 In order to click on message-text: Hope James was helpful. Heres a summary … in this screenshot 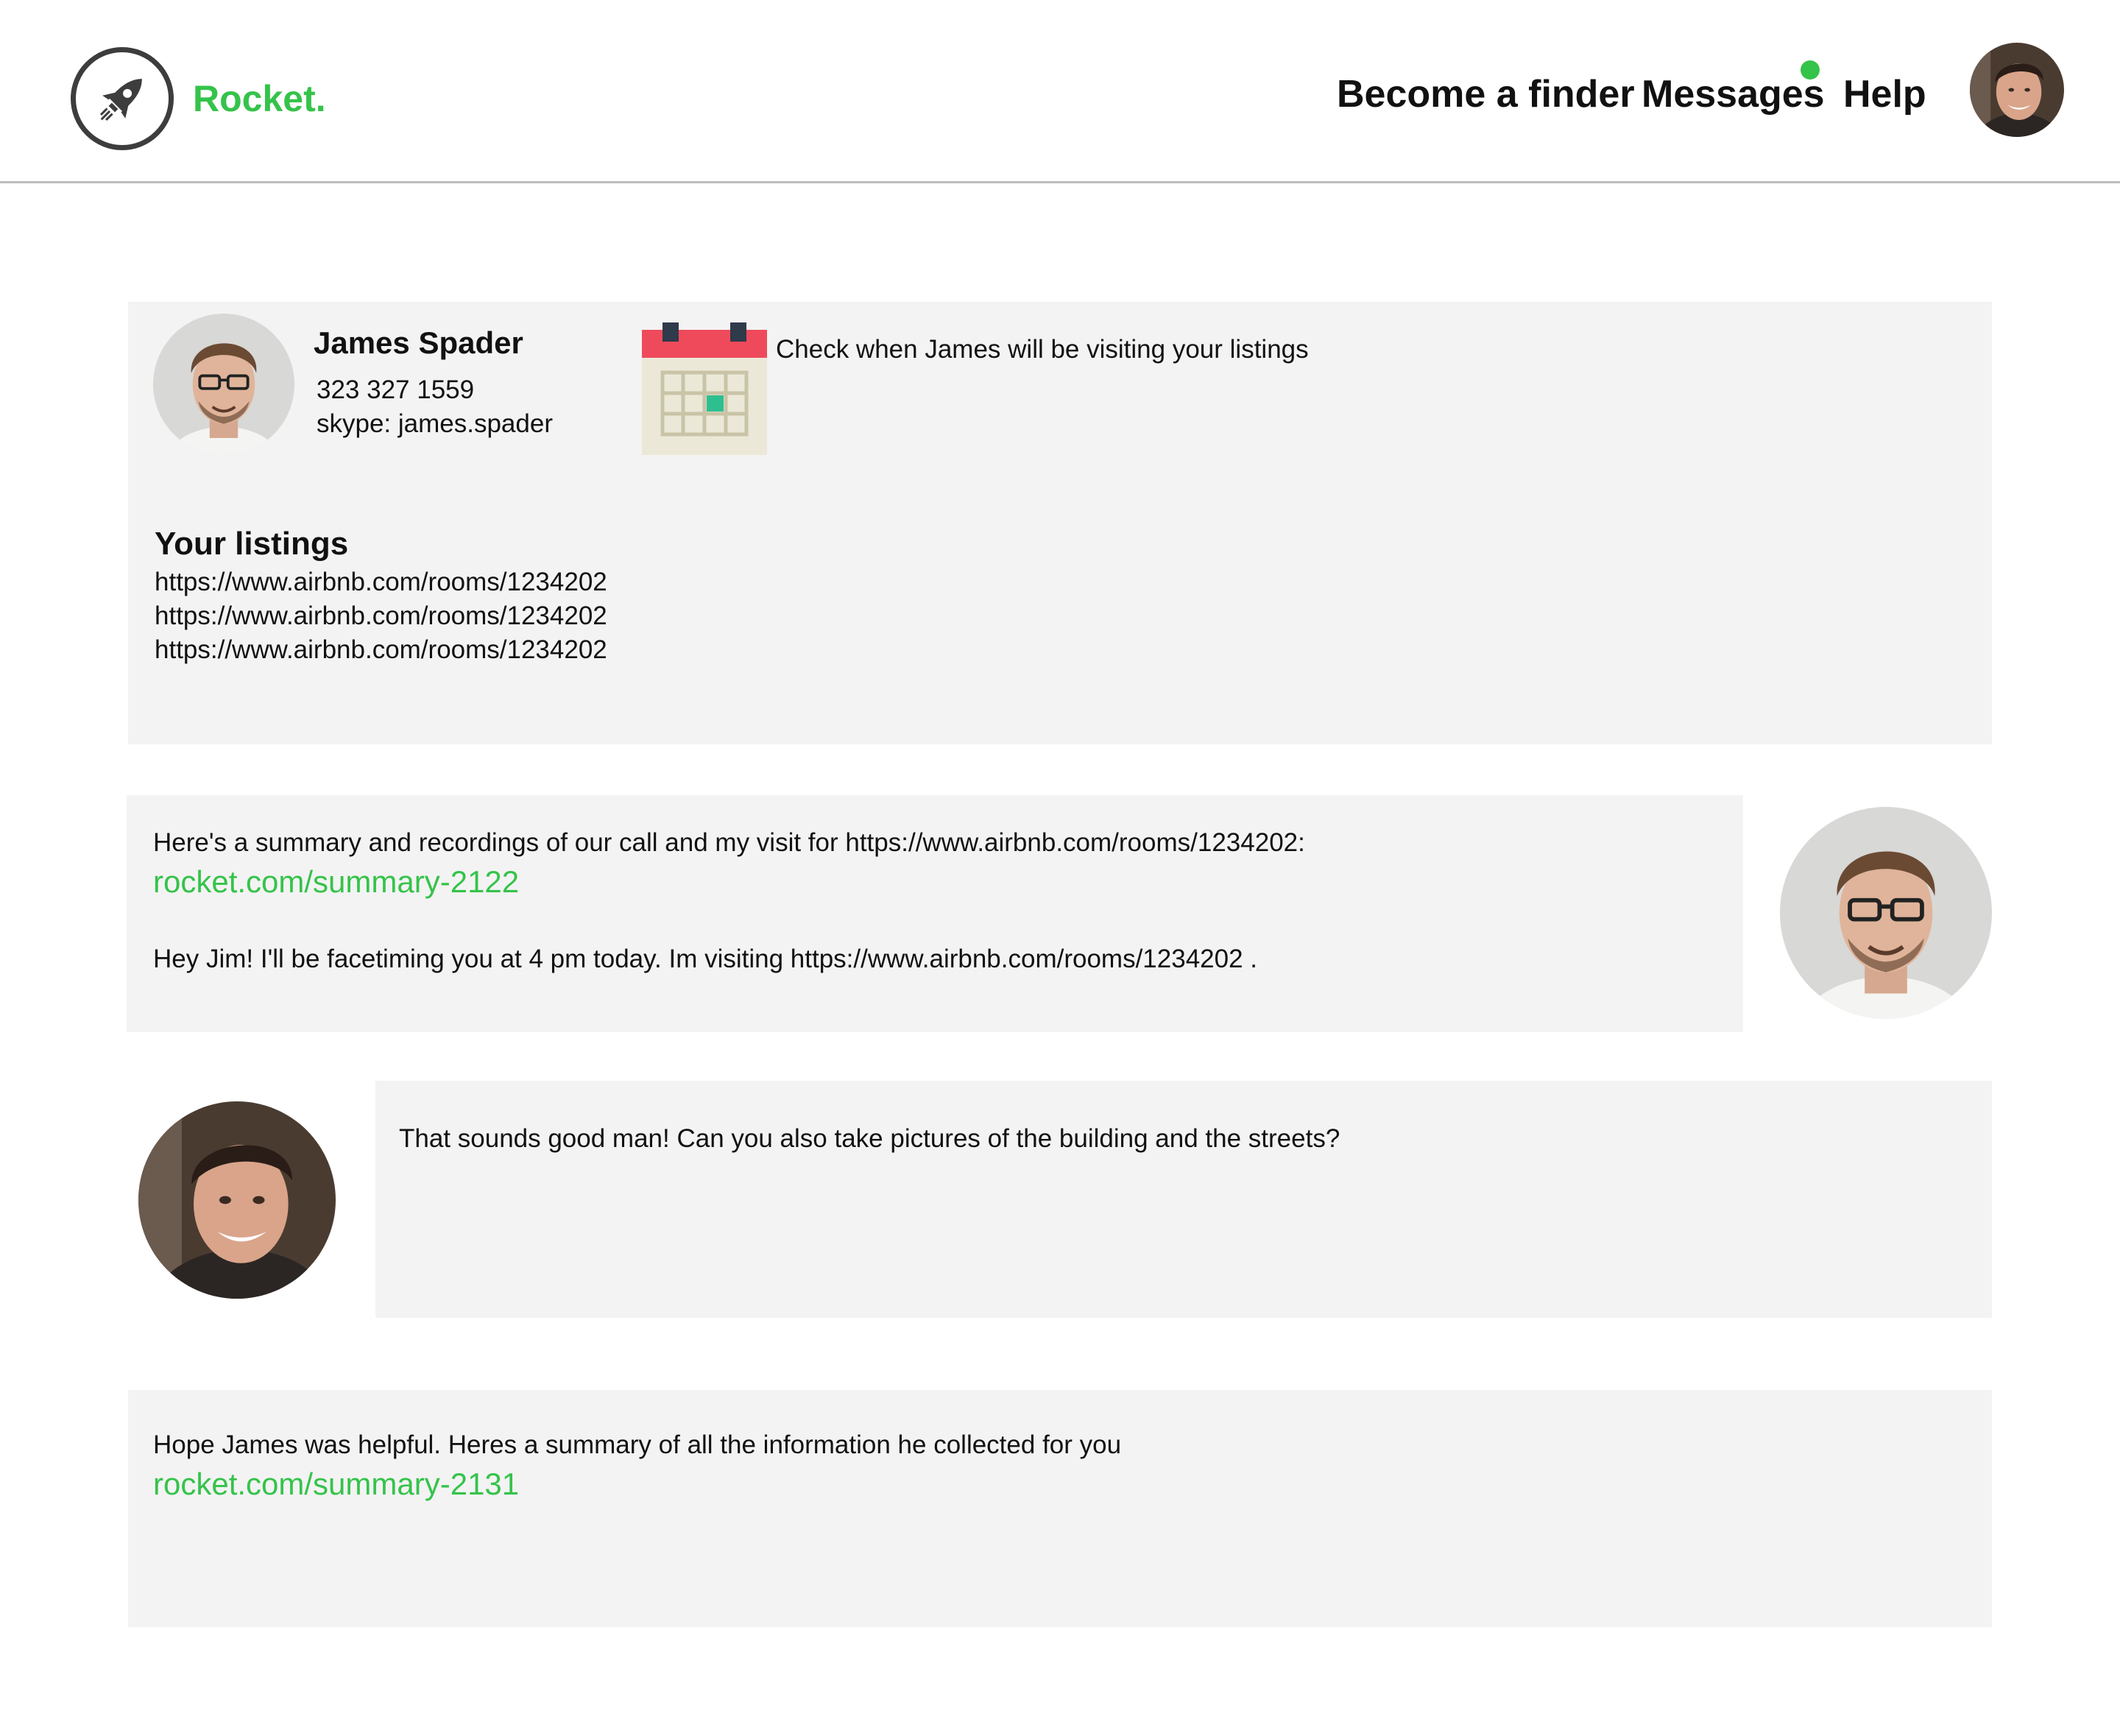, I will do `click(637, 1445)`.